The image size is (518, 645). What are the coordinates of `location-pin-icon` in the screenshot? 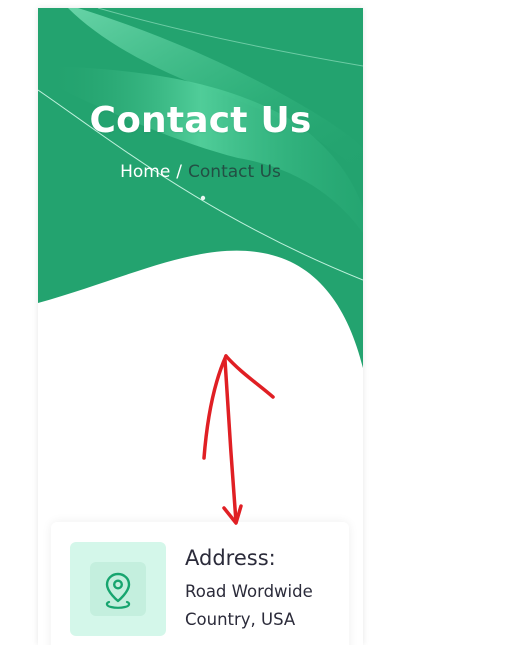 It's located at (118, 590).